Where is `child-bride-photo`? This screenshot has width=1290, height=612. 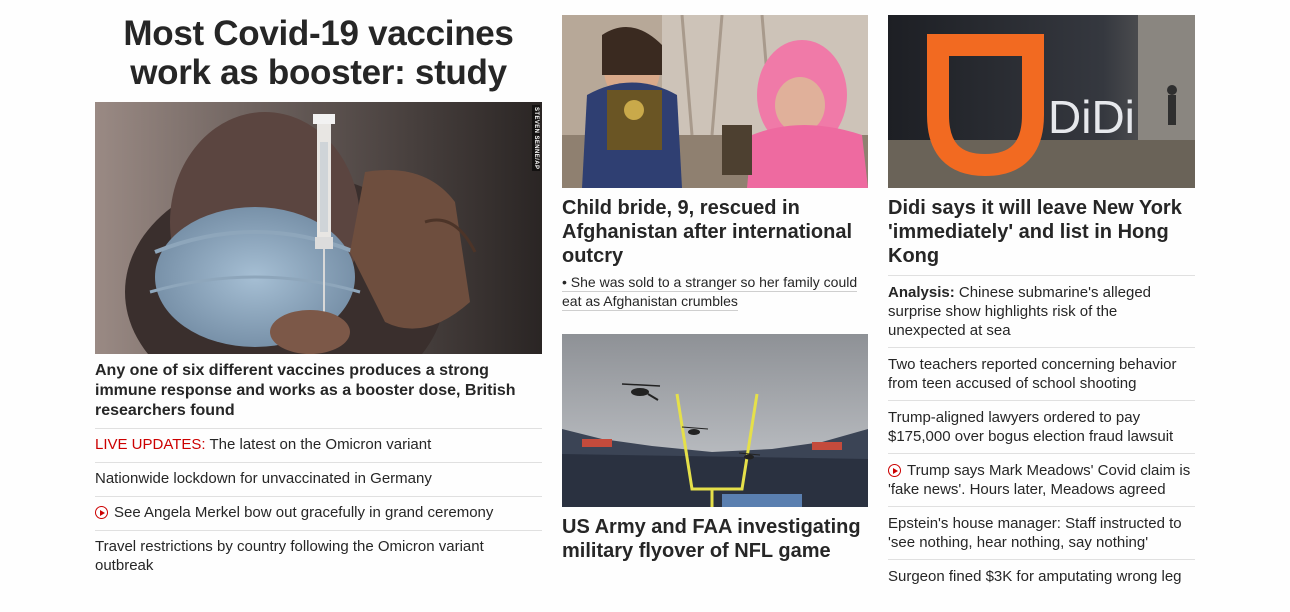 child-bride-photo is located at coordinates (715, 101).